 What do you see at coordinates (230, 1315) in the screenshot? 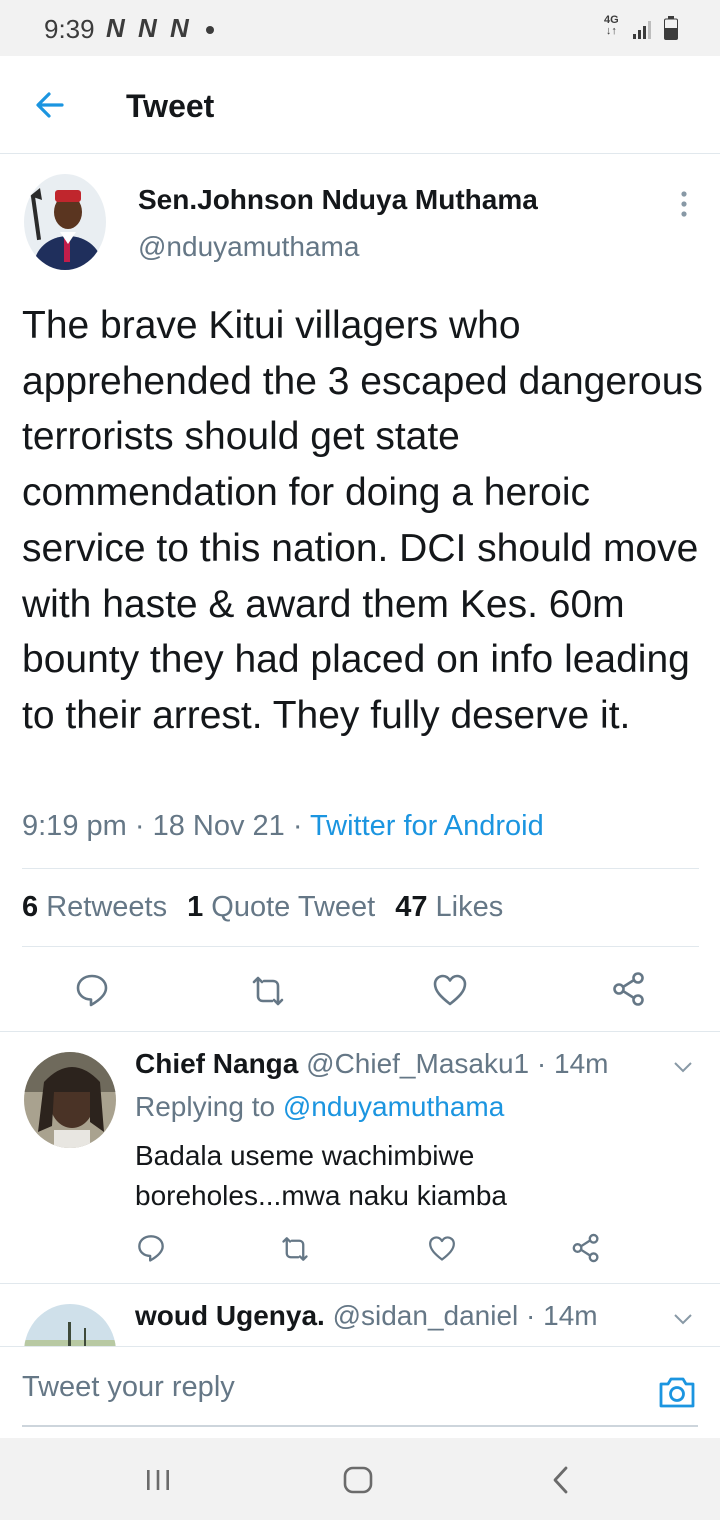
I see `reply-author-name: woud Ugenya.` at bounding box center [230, 1315].